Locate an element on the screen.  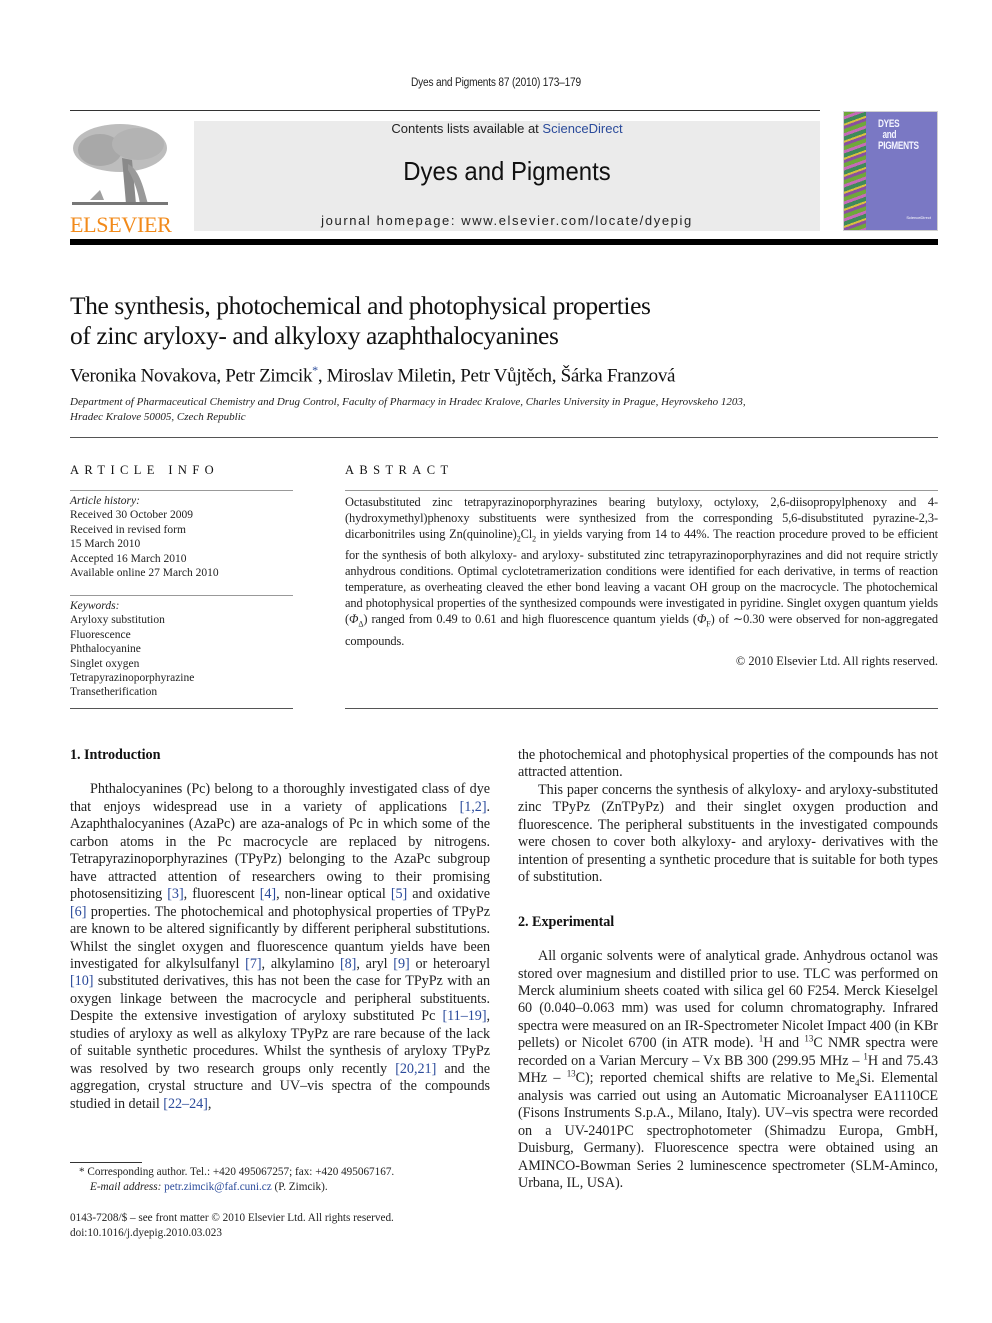
elsevier-wordmark: ELSEVIER is located at coordinates (121, 224).